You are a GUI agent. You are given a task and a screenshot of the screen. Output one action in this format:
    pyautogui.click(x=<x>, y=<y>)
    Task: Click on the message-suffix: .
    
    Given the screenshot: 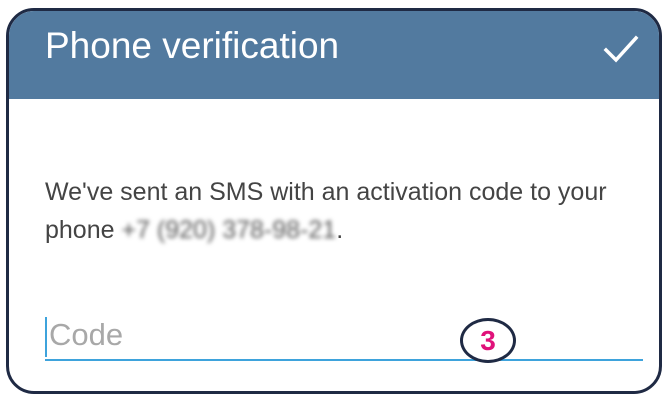 What is the action you would take?
    pyautogui.click(x=340, y=230)
    